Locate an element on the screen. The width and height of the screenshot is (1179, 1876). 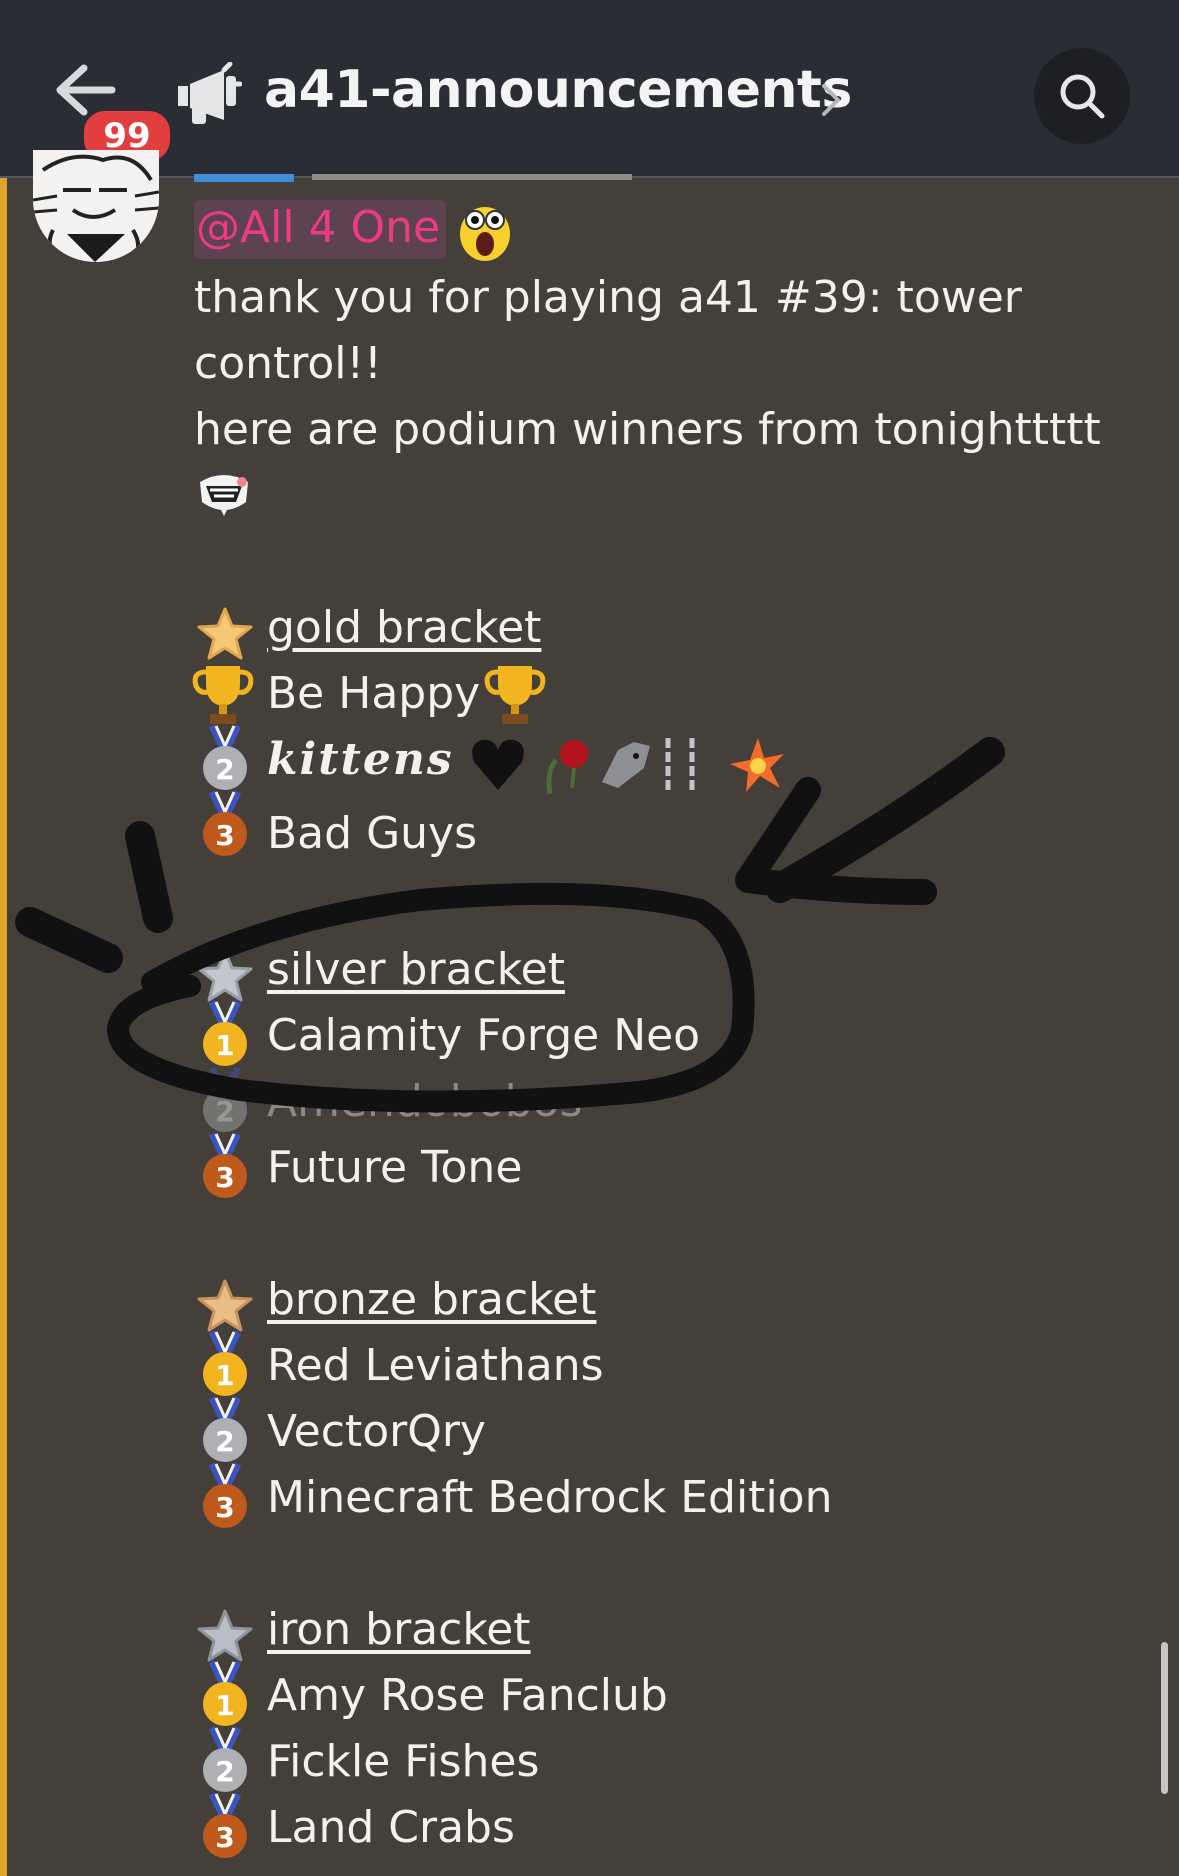
team-name: Future Tone is located at coordinates (395, 1167).